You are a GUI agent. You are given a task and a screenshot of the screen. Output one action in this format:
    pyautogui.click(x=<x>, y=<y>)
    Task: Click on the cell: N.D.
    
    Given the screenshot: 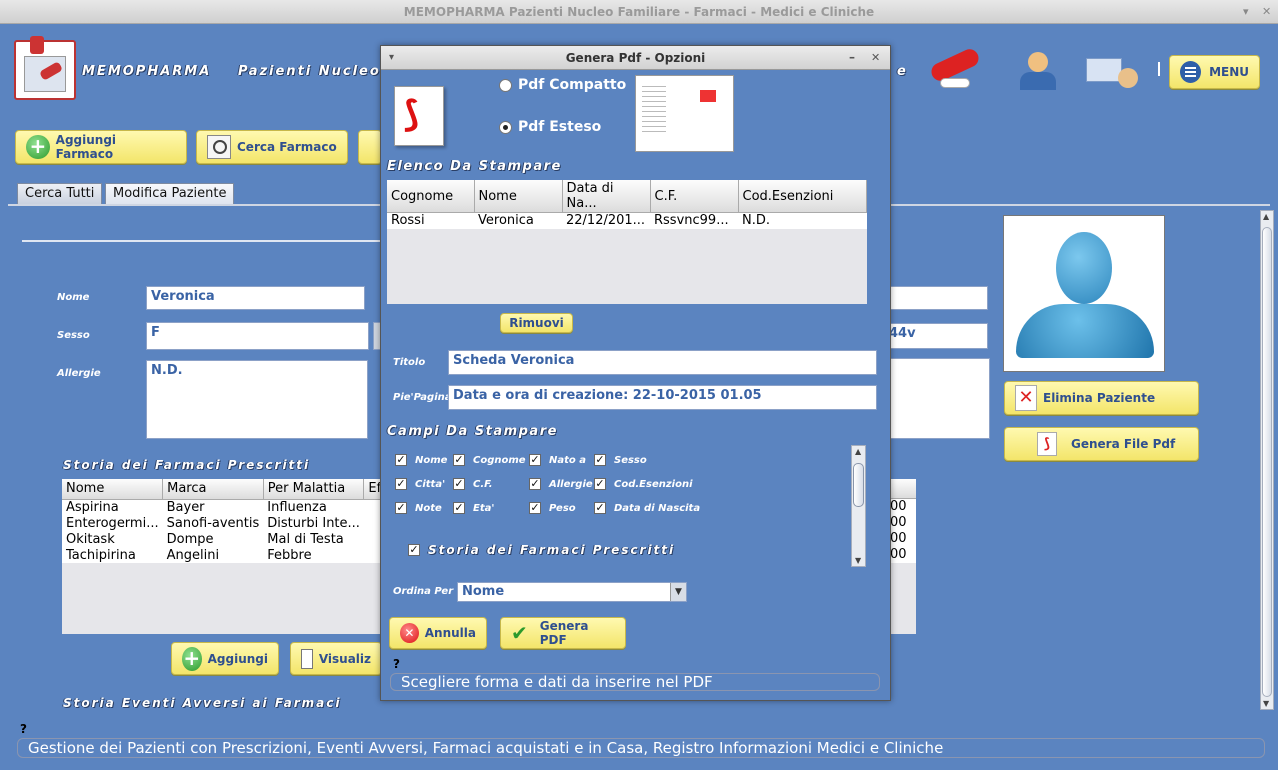 What is the action you would take?
    pyautogui.click(x=756, y=221)
    